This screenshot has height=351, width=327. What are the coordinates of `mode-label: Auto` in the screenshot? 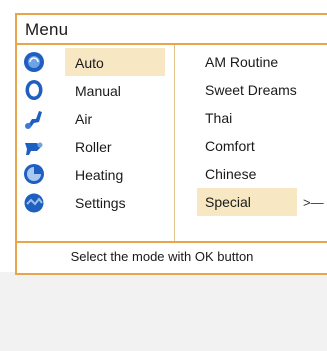 It's located at (89, 63).